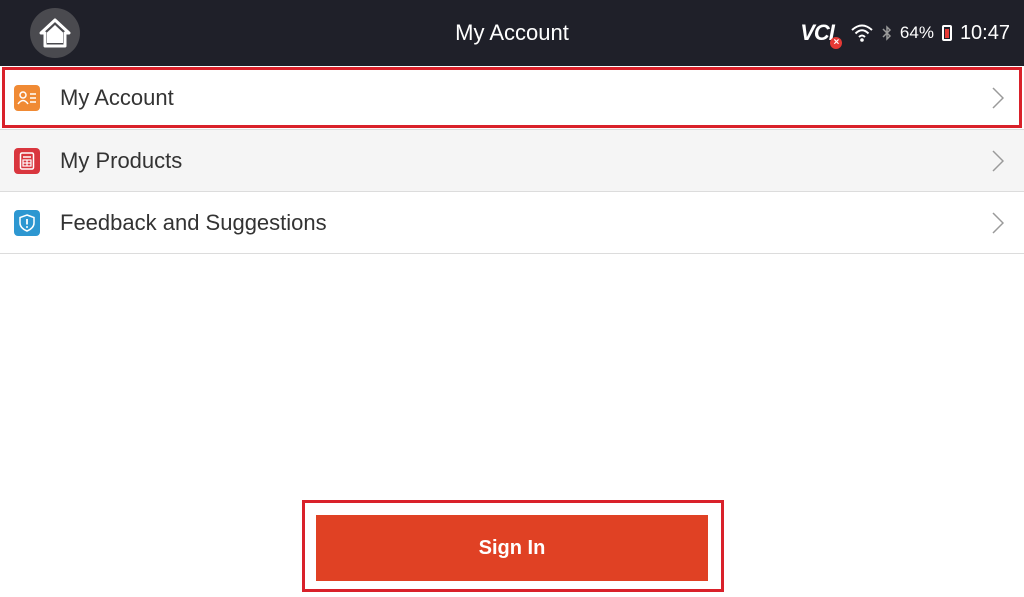 This screenshot has height=597, width=1024. I want to click on menu-item-label: My Account, so click(117, 97).